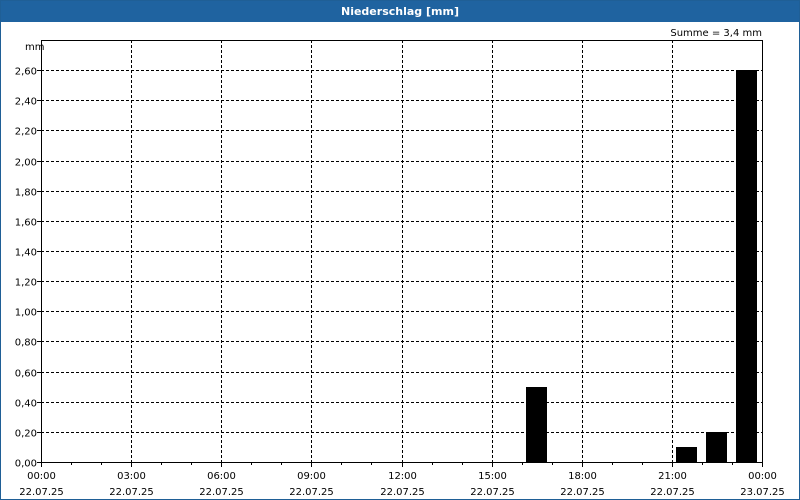 This screenshot has height=500, width=800. I want to click on y-tick-label: 2,00, so click(26, 163).